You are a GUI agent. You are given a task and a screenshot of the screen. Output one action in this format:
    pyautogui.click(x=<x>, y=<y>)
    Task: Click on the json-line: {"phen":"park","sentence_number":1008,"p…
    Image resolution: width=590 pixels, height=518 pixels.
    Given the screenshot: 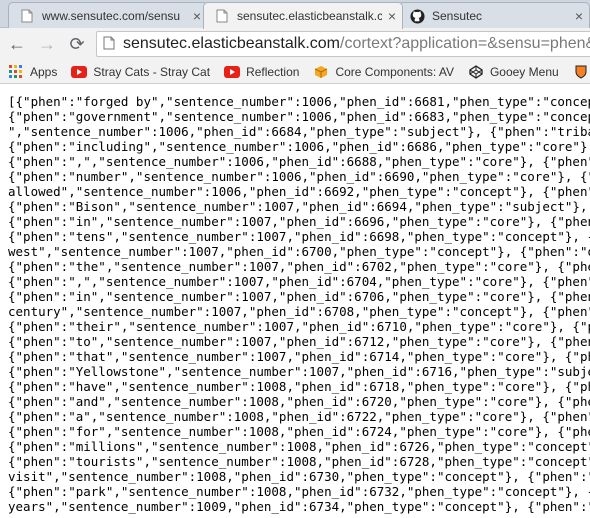 What is the action you would take?
    pyautogui.click(x=299, y=491)
    